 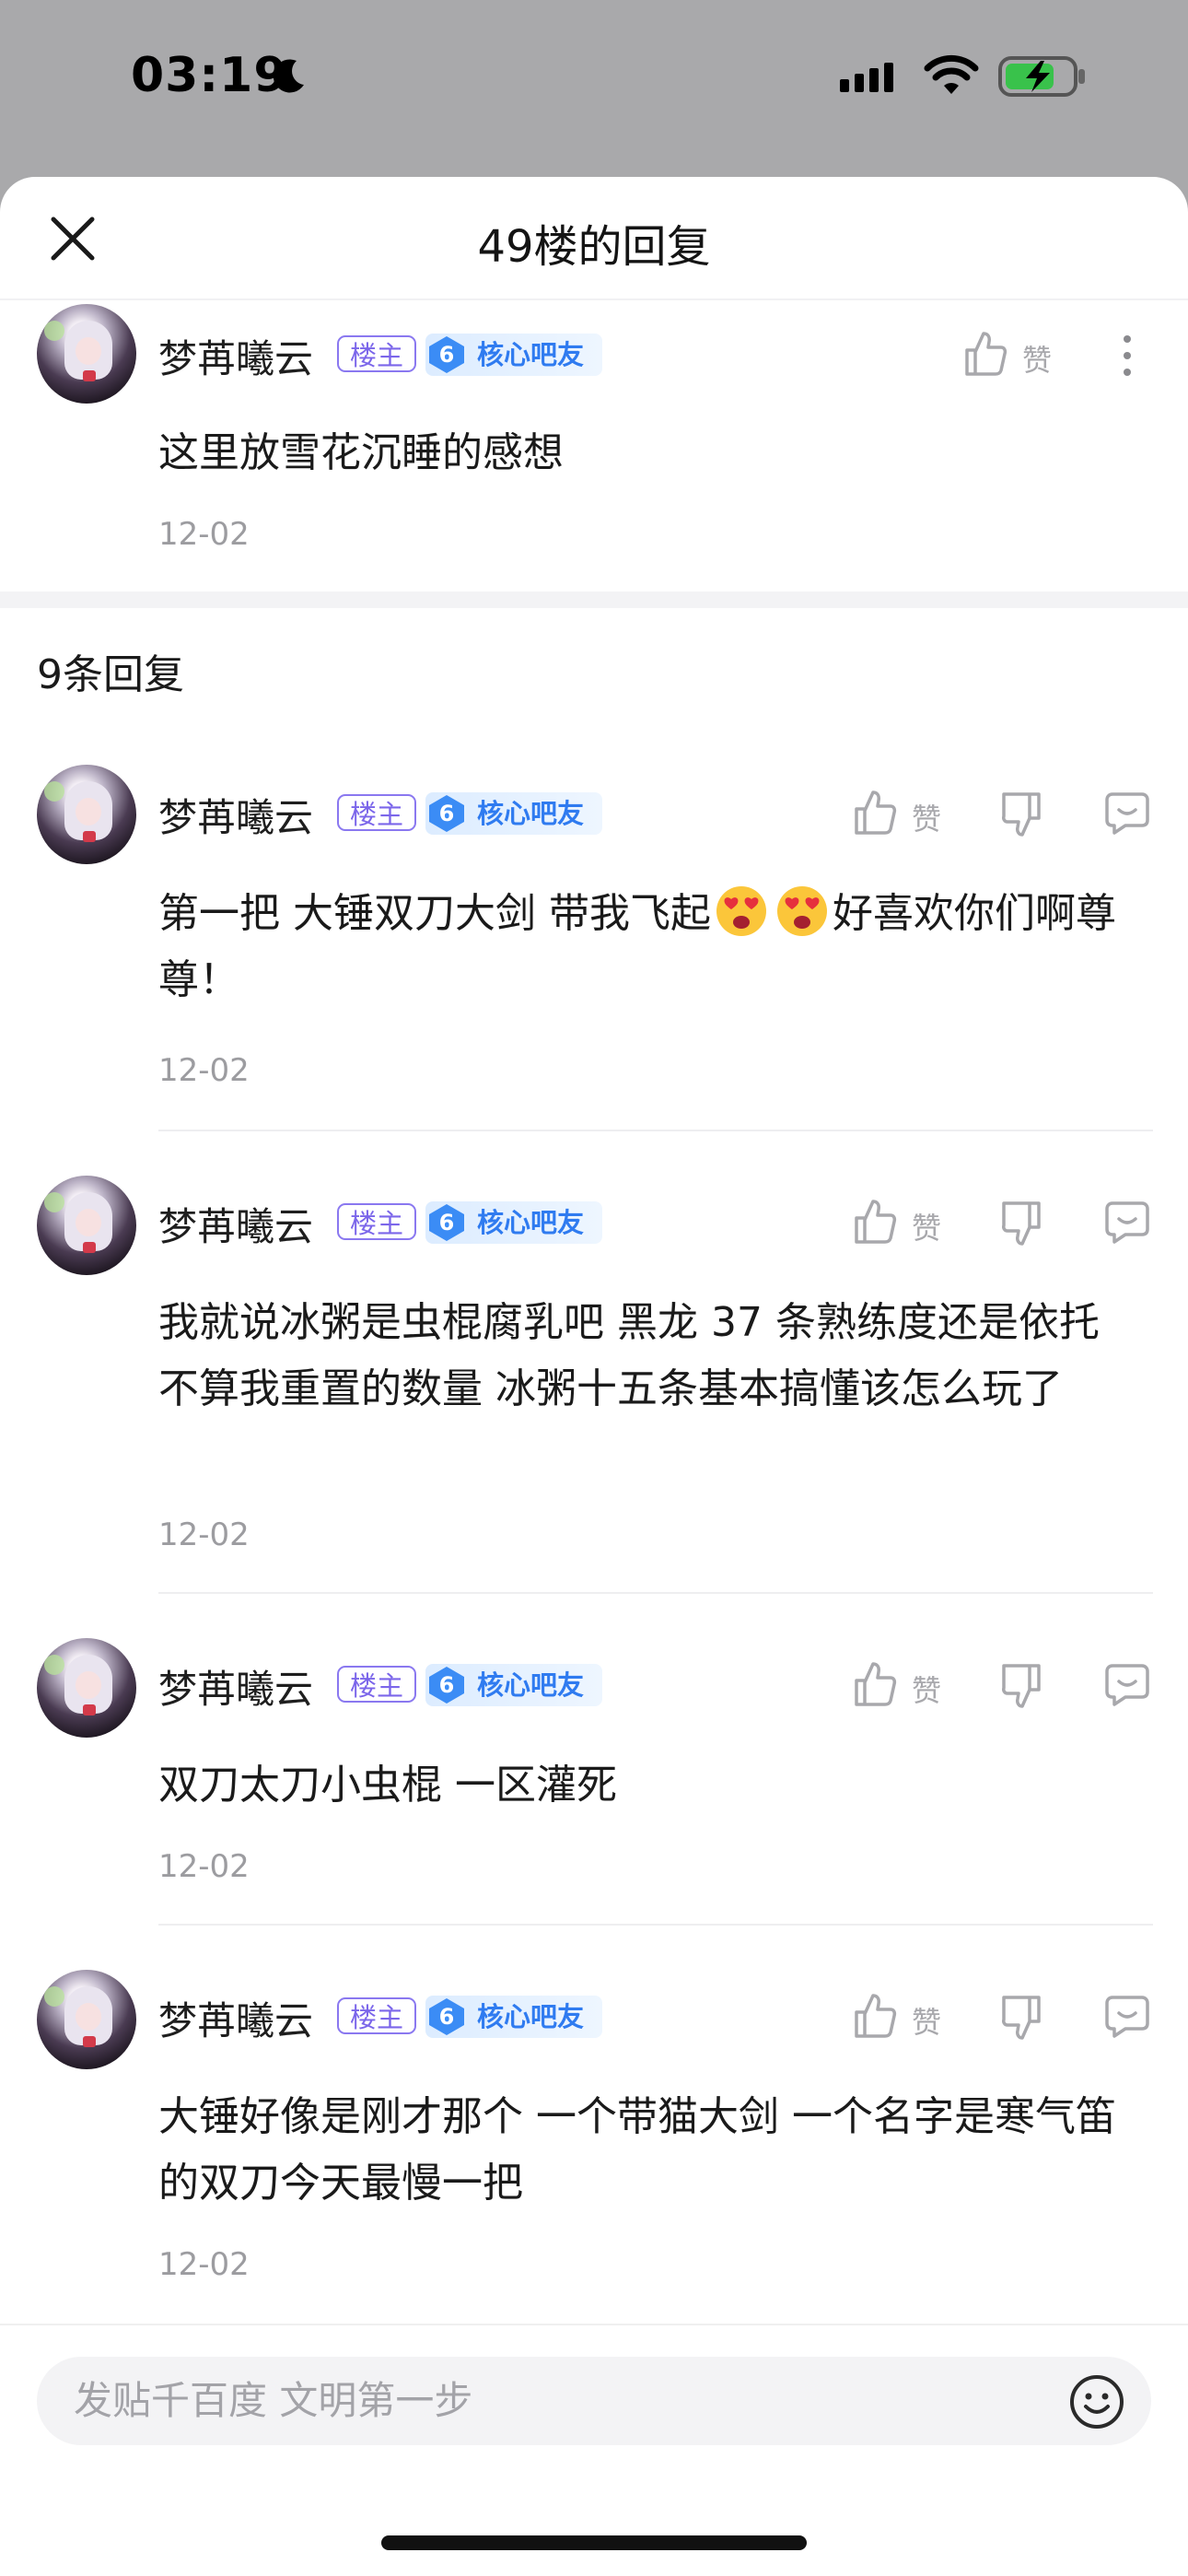 I want to click on section-divider, so click(x=594, y=599).